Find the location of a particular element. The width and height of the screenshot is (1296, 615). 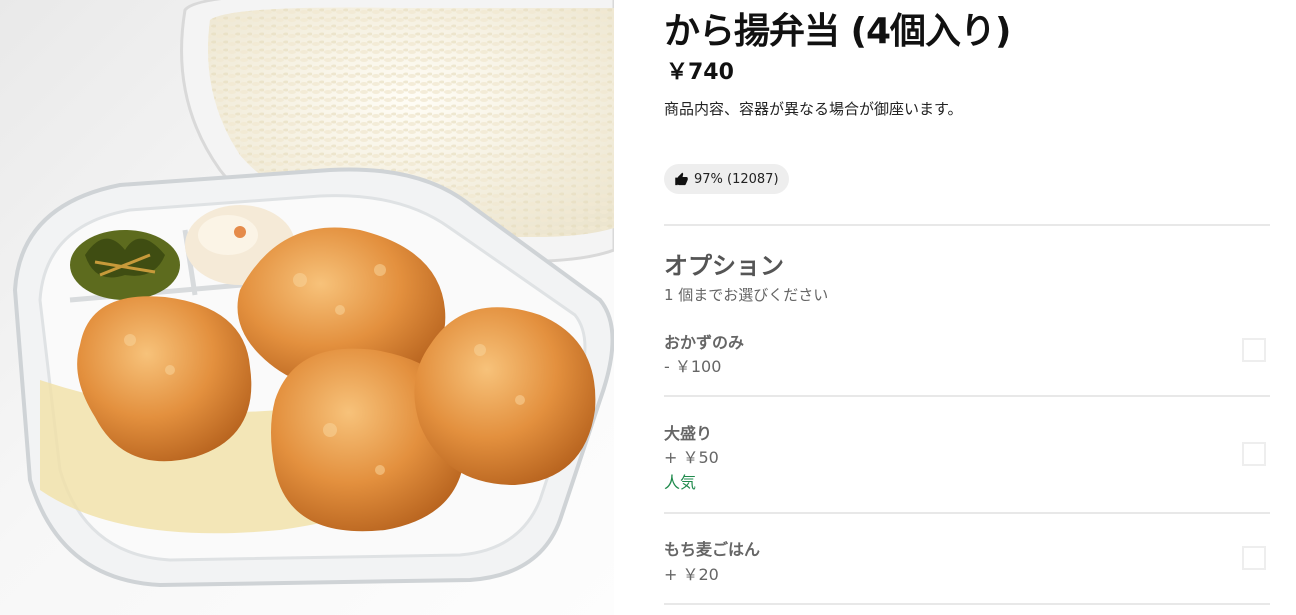

thumbs-up-icon is located at coordinates (681, 178).